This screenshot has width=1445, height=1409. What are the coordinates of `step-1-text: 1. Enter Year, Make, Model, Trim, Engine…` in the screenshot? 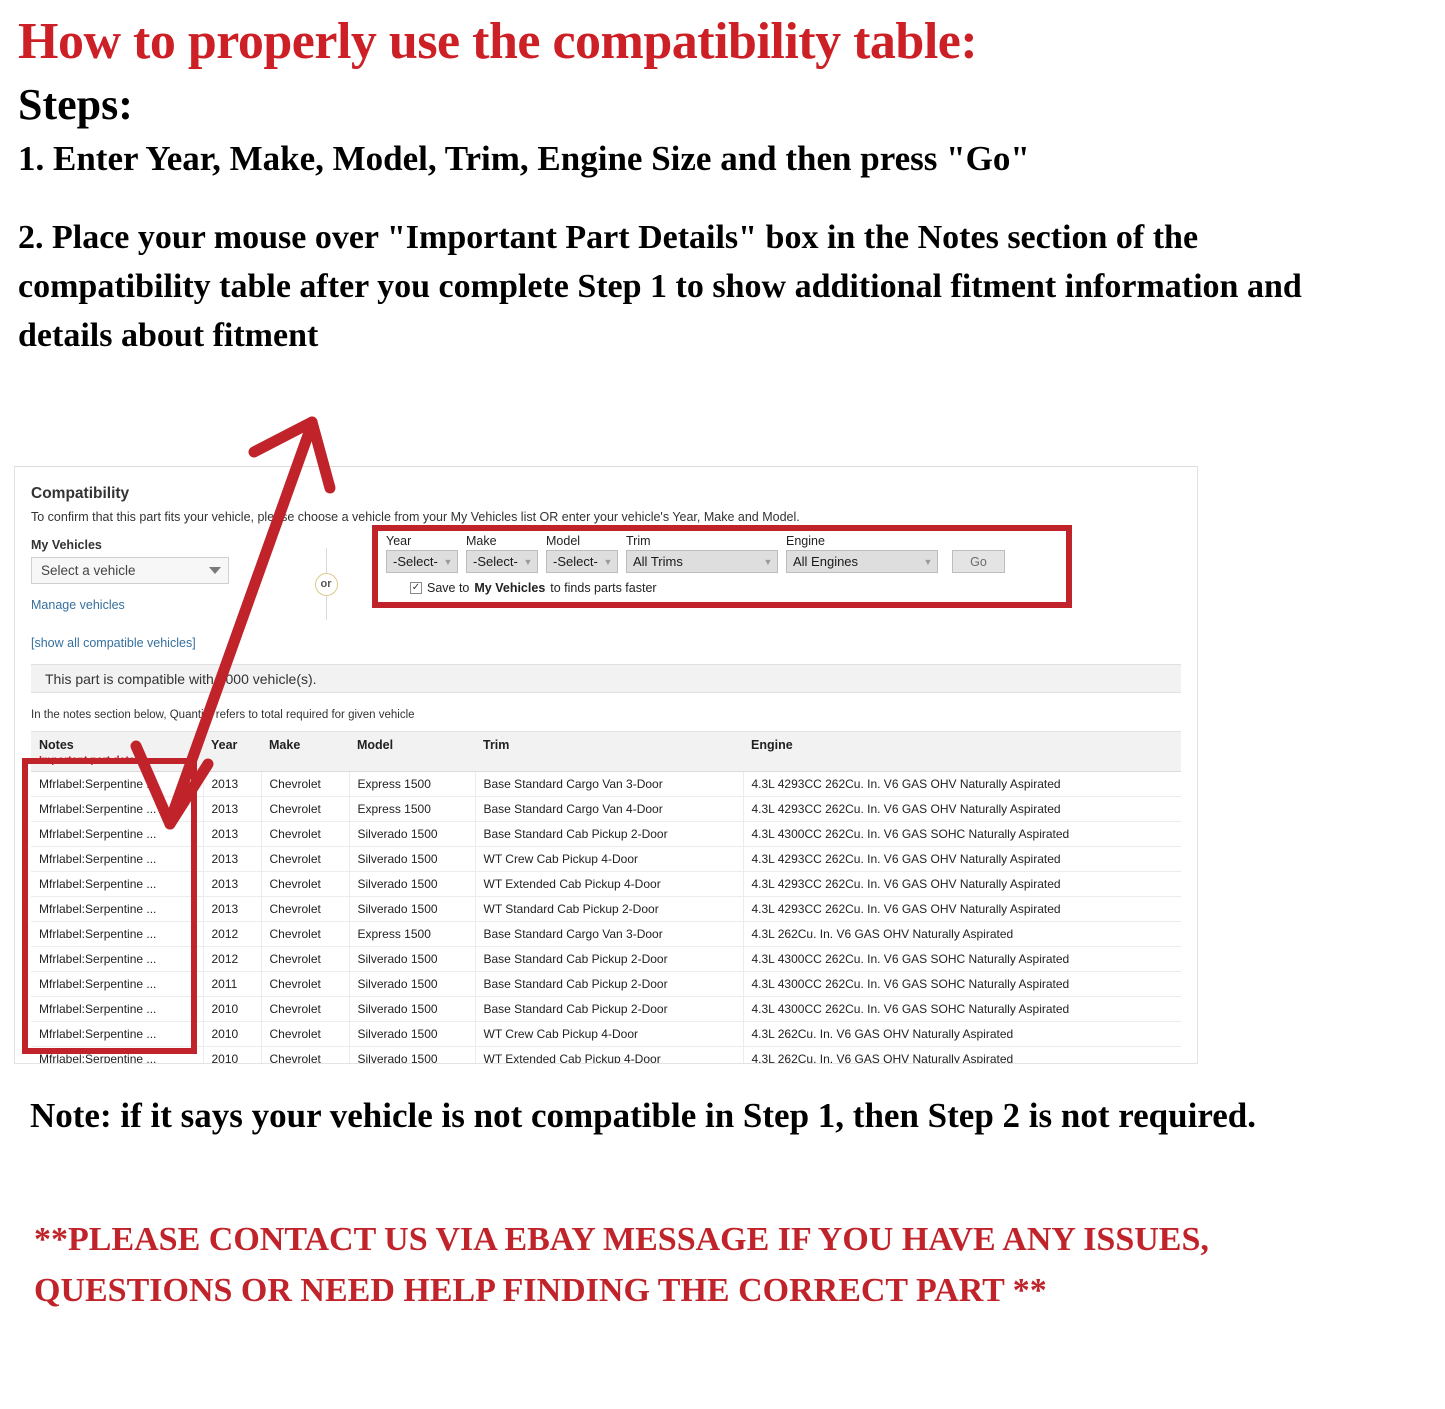 It's located at (524, 159).